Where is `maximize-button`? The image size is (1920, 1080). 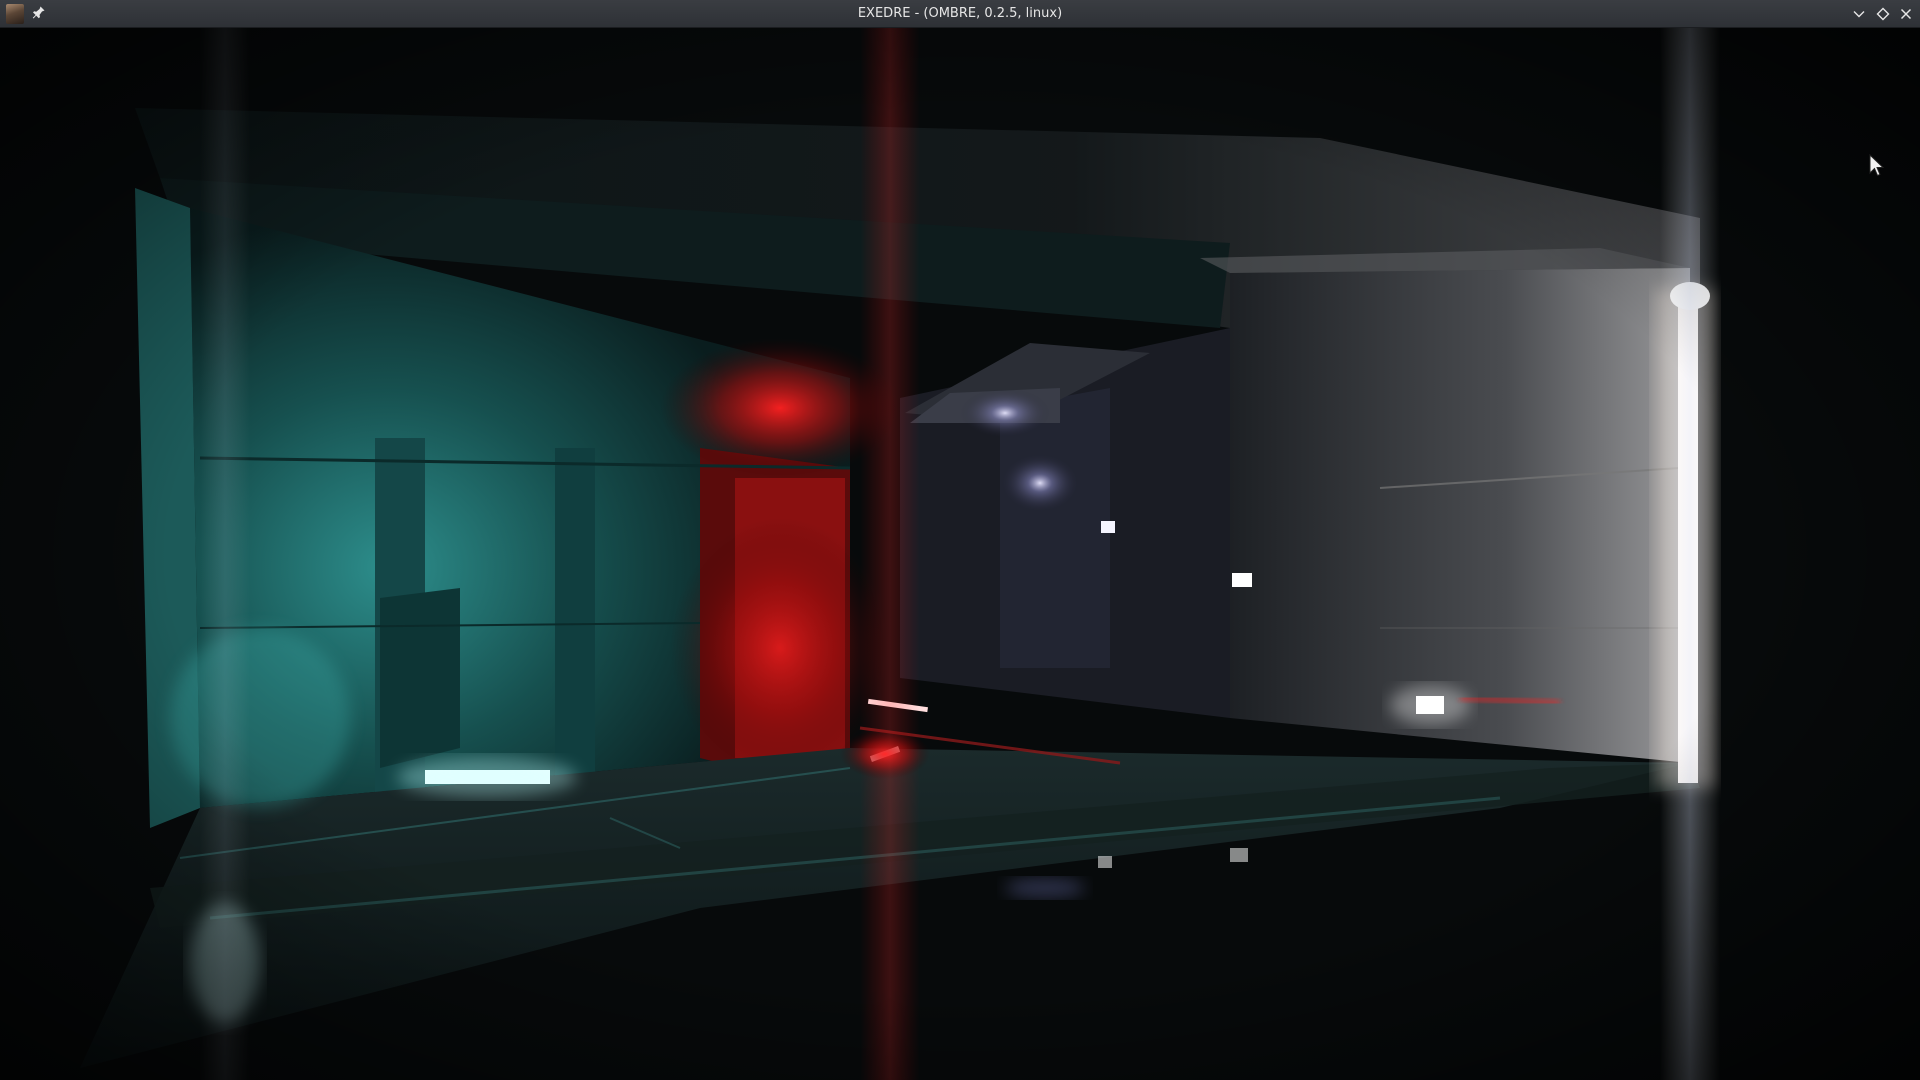
maximize-button is located at coordinates (1883, 14).